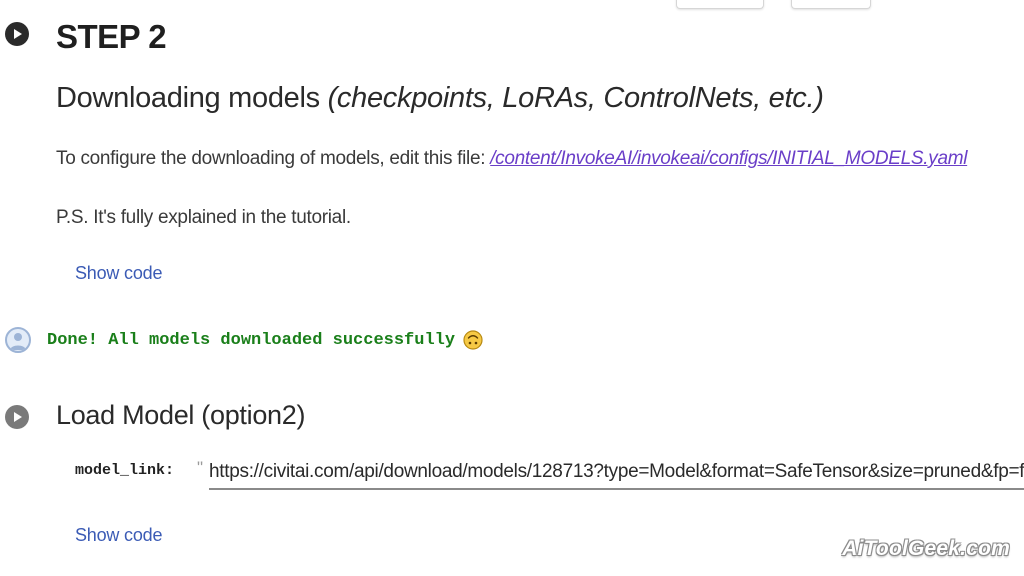  Describe the element at coordinates (200, 467) in the screenshot. I see `field-quote-mark: "` at that location.